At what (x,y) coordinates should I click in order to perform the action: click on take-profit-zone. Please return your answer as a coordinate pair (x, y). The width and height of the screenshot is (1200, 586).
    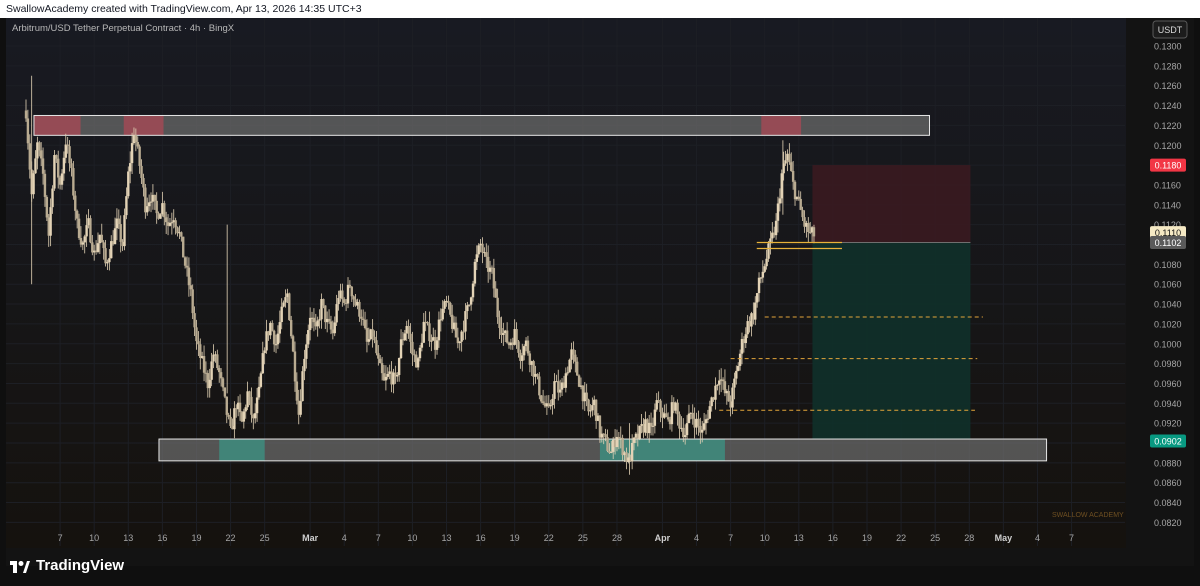
    Looking at the image, I should click on (891, 341).